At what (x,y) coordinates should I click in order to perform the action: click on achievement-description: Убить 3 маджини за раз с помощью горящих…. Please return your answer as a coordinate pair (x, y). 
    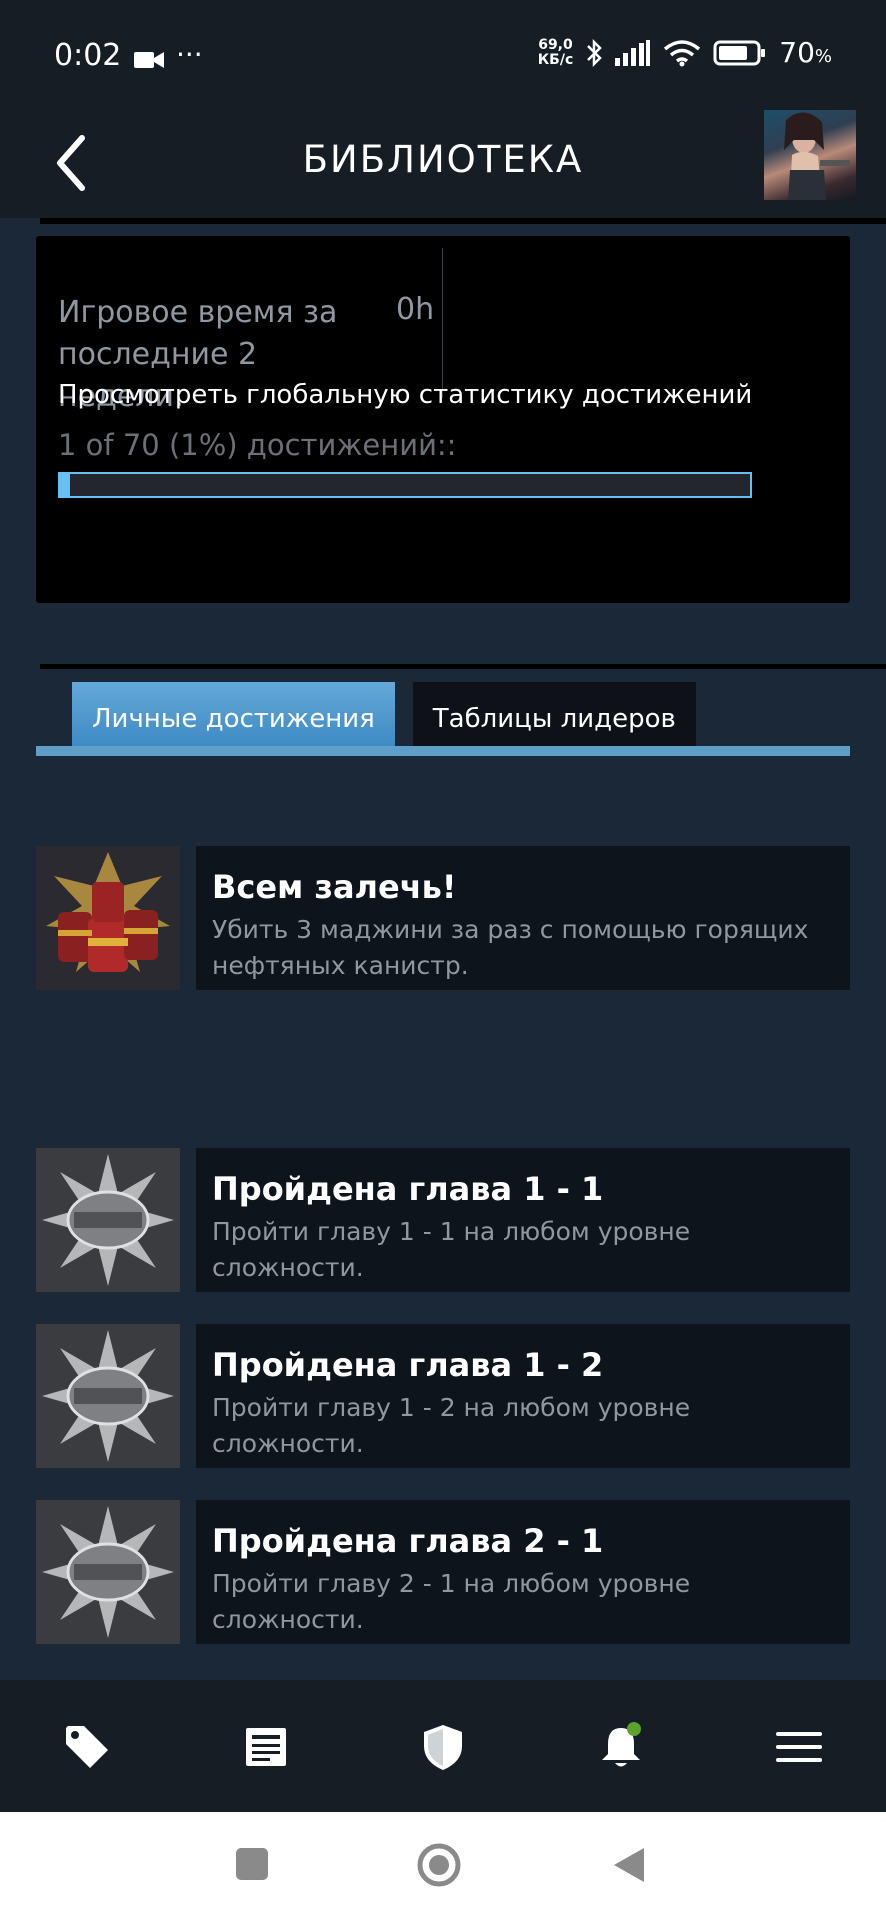
    Looking at the image, I should click on (510, 947).